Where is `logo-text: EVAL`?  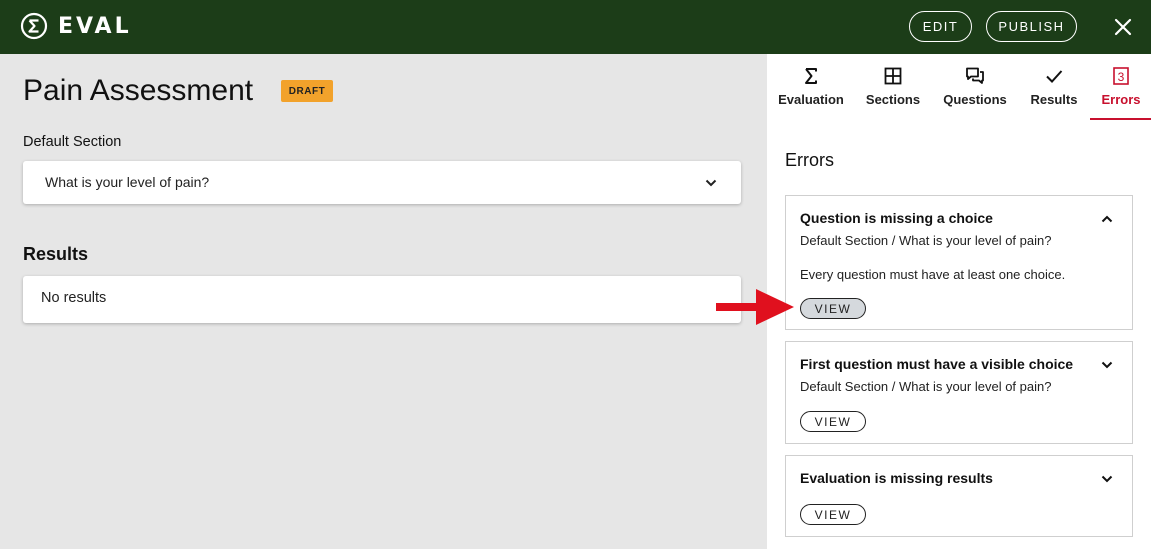 logo-text: EVAL is located at coordinates (95, 26).